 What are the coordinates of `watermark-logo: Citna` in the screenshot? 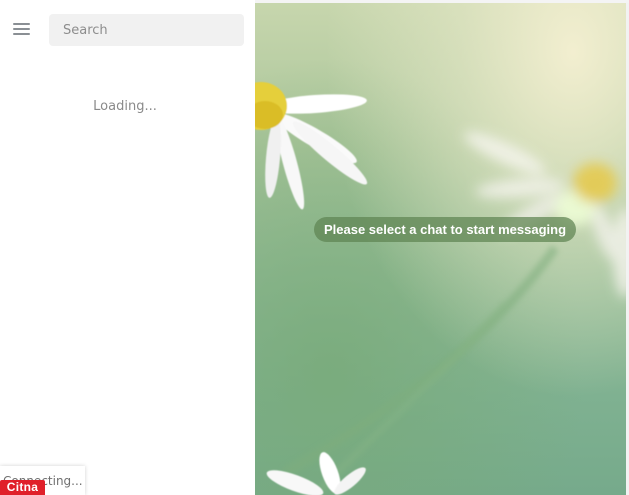 It's located at (22, 487).